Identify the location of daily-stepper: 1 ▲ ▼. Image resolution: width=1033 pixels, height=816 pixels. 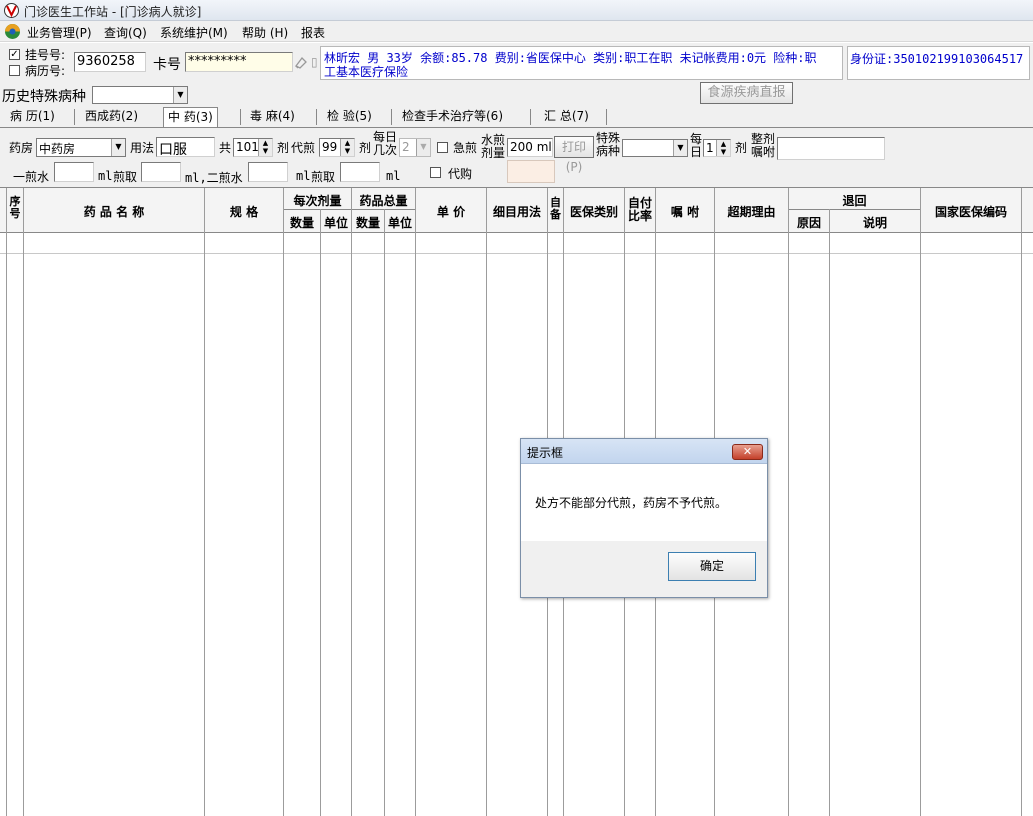
(717, 148).